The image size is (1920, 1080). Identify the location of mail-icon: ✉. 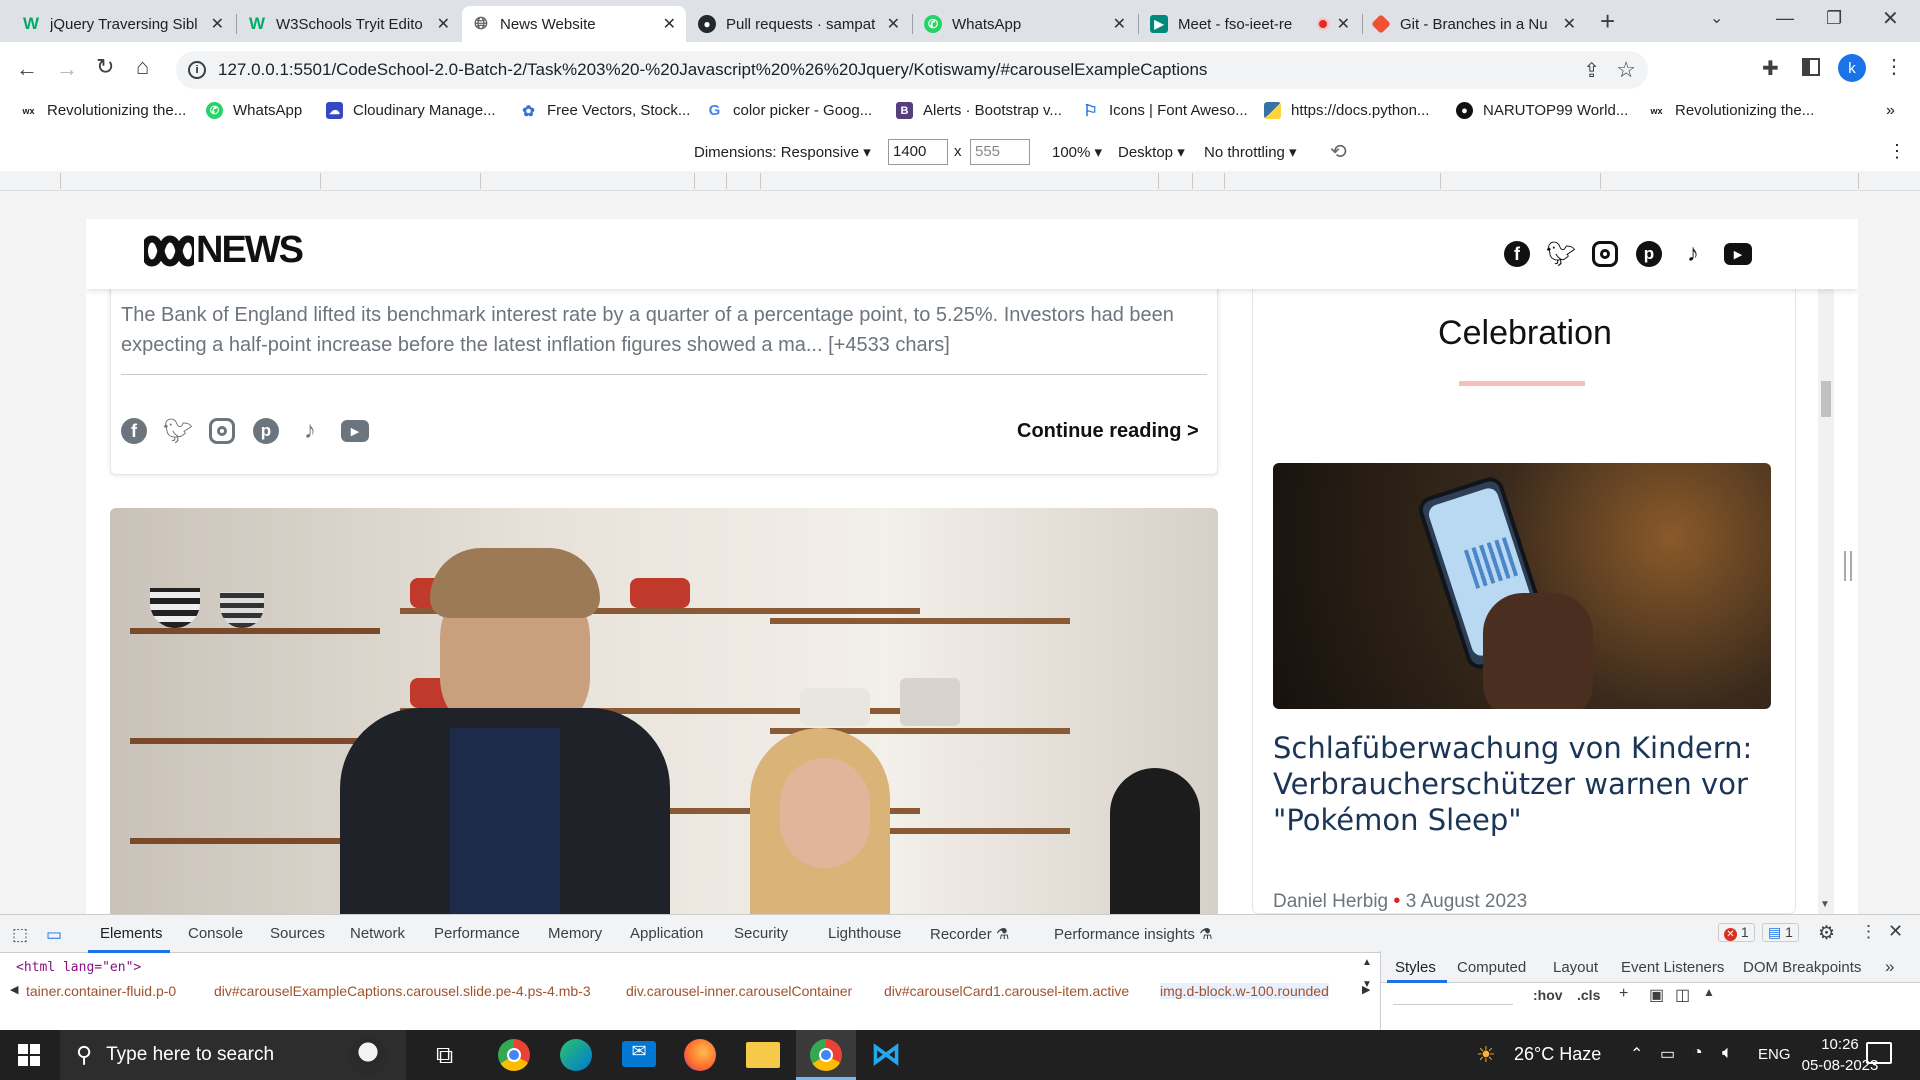
(639, 1054).